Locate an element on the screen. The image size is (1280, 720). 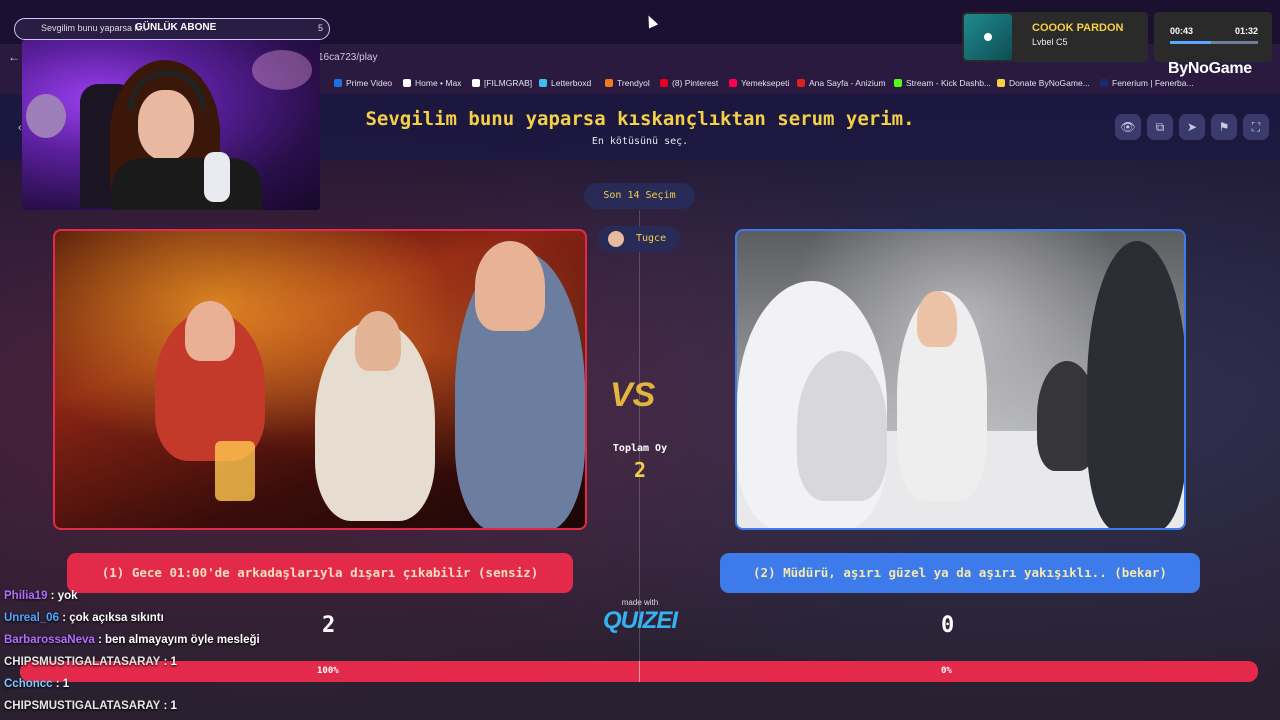
vote-count-2: 0 is located at coordinates (948, 625).